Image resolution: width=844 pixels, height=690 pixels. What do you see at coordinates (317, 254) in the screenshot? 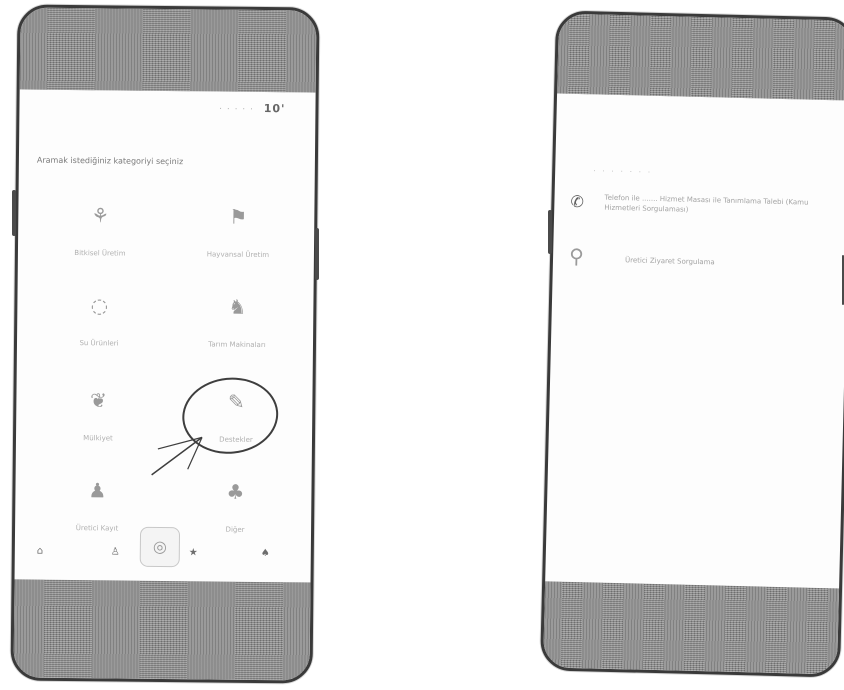
I see `power-button` at bounding box center [317, 254].